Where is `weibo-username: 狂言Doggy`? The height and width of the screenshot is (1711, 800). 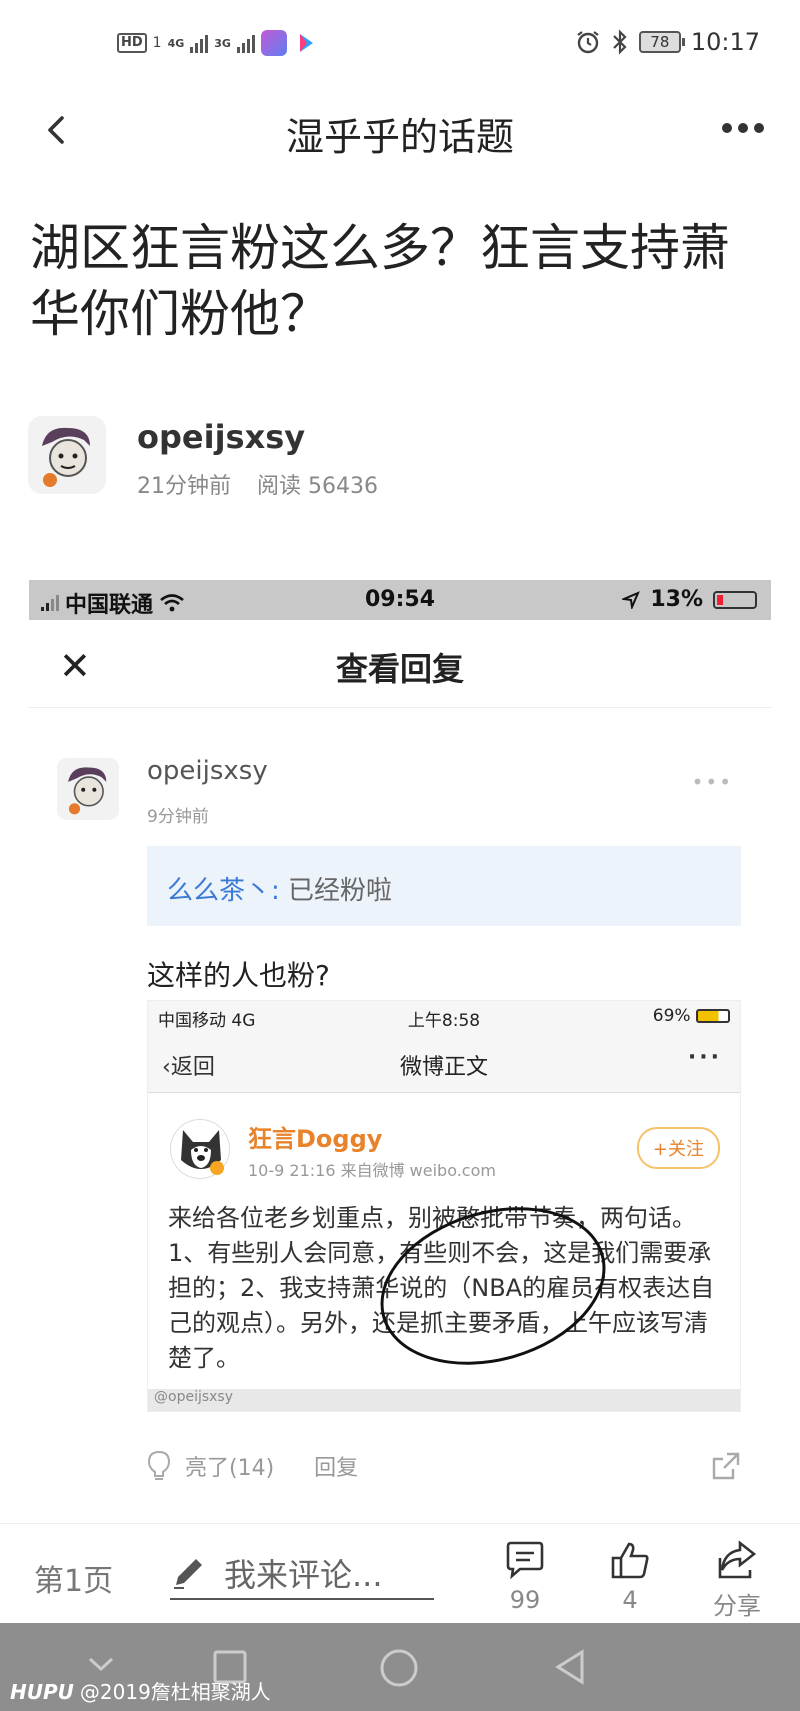
weibo-username: 狂言Doggy is located at coordinates (315, 1139).